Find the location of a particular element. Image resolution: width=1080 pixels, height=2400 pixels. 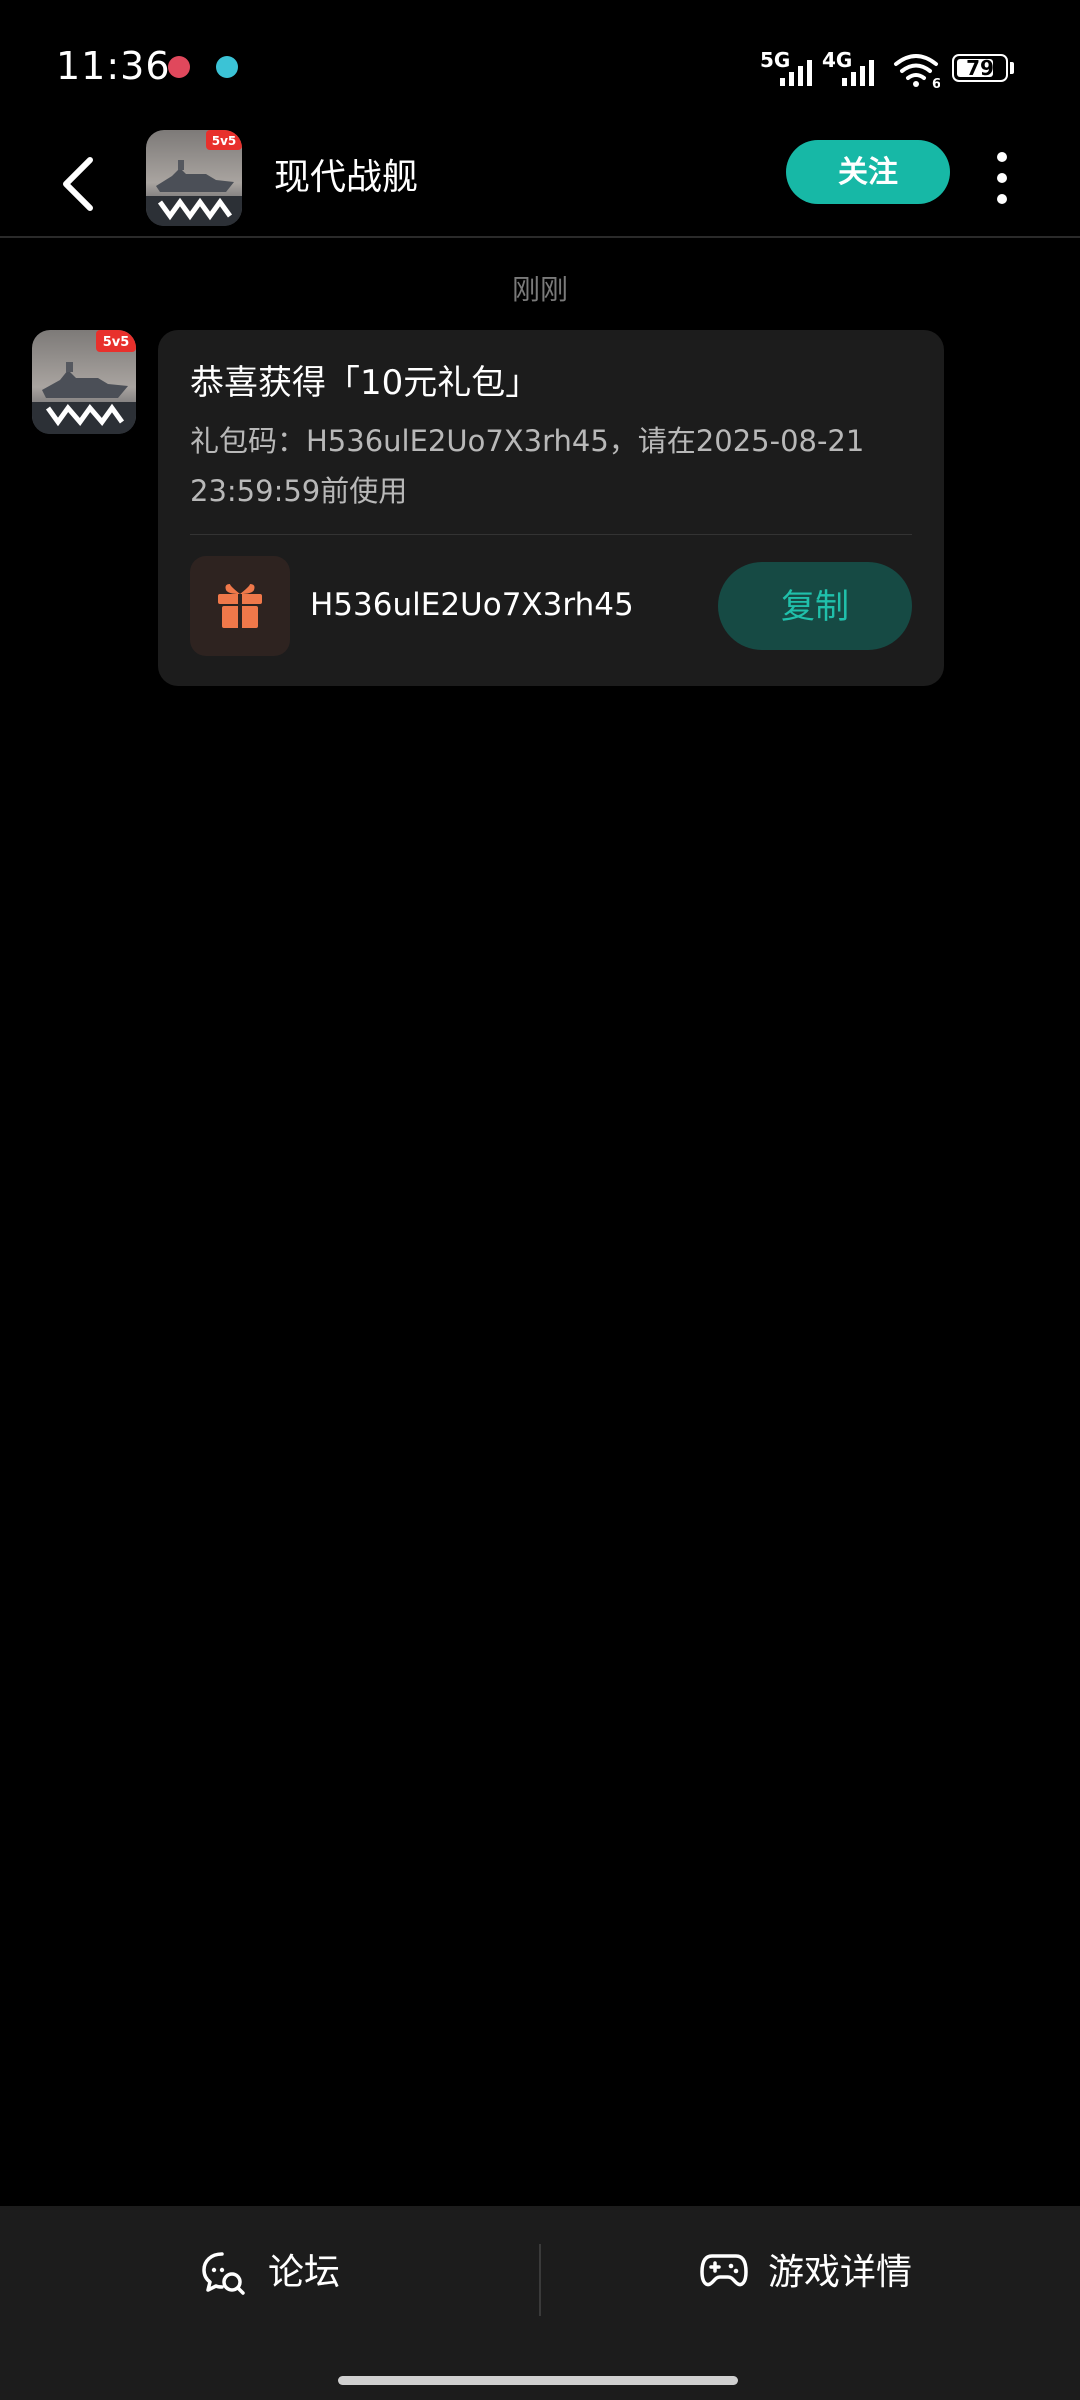

game-details-tab-label: 游戏详情 is located at coordinates (840, 2272).